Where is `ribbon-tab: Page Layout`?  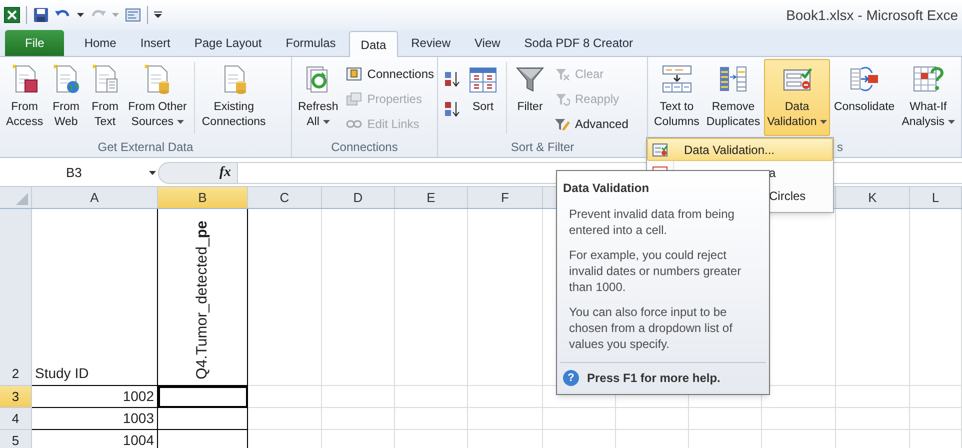
ribbon-tab: Page Layout is located at coordinates (228, 43).